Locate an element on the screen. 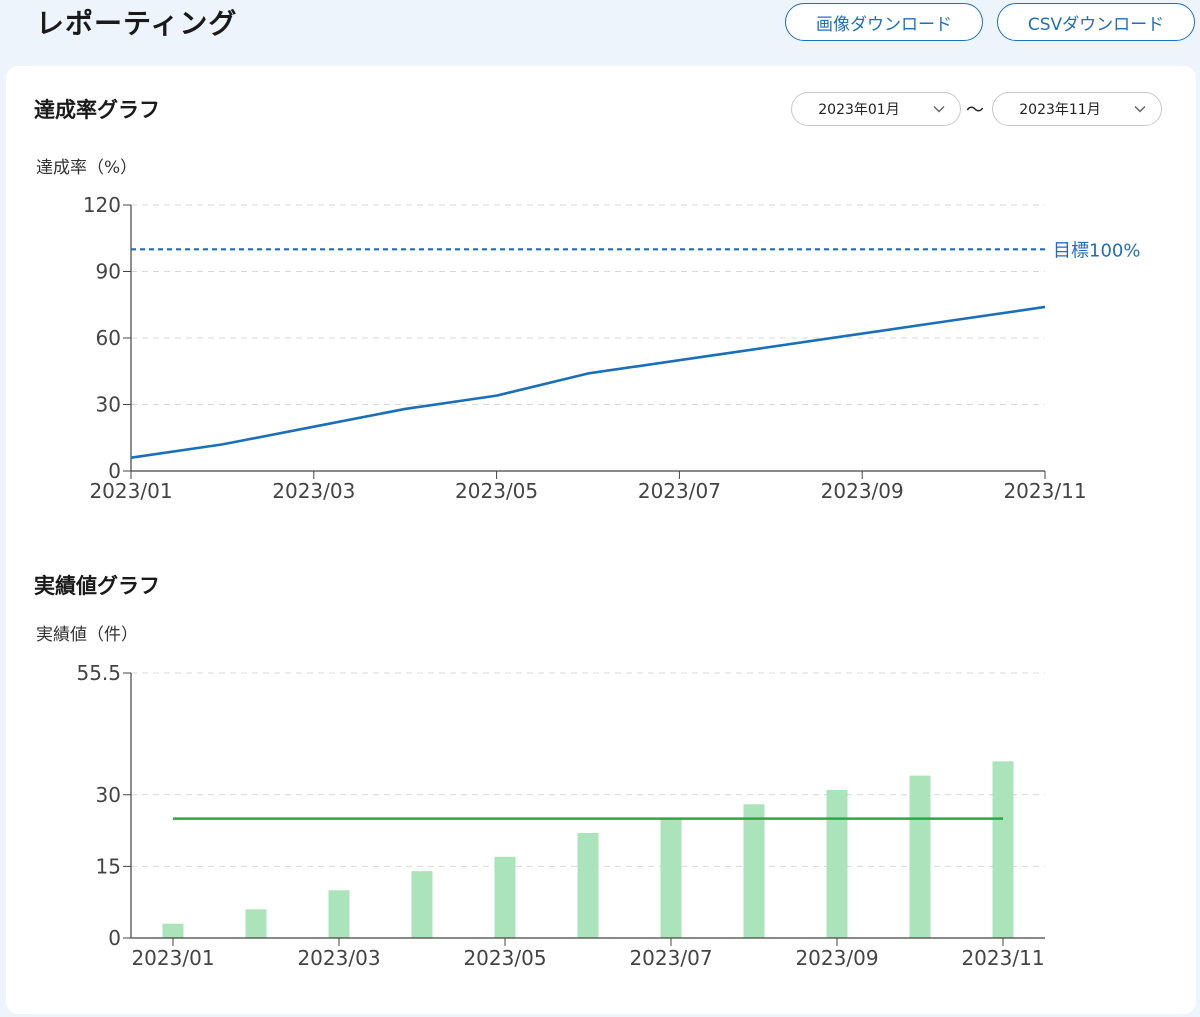  x-tick-label: 2023/07 is located at coordinates (670, 958).